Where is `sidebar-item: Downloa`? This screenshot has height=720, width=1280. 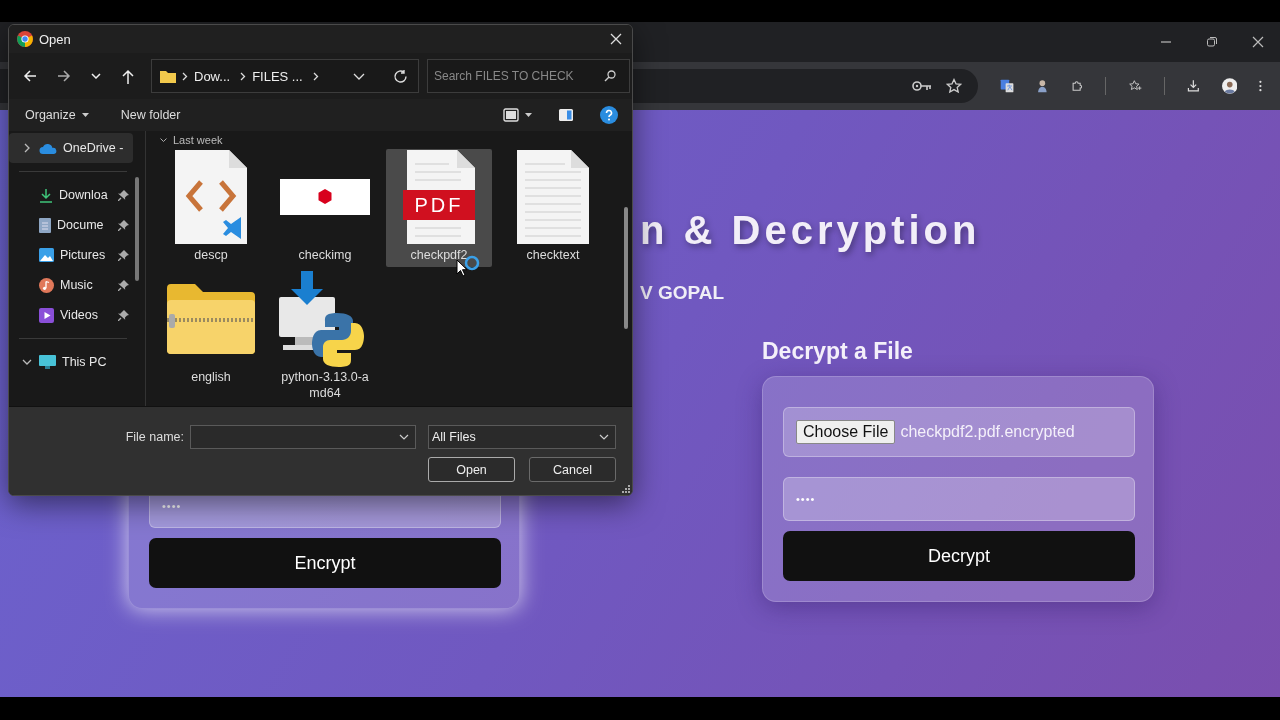
sidebar-item: Downloa is located at coordinates (71, 195).